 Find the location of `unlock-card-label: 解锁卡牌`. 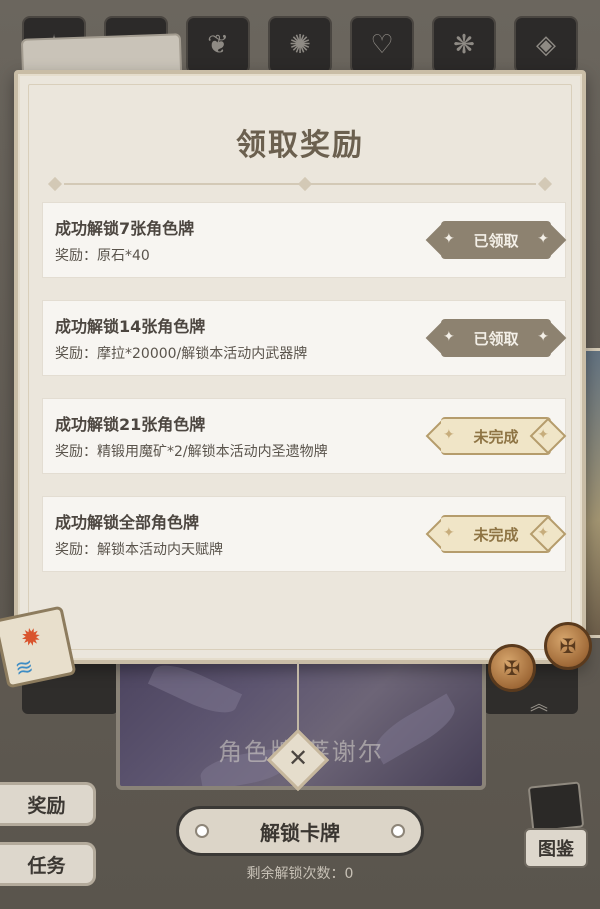

unlock-card-label: 解锁卡牌 is located at coordinates (300, 832).